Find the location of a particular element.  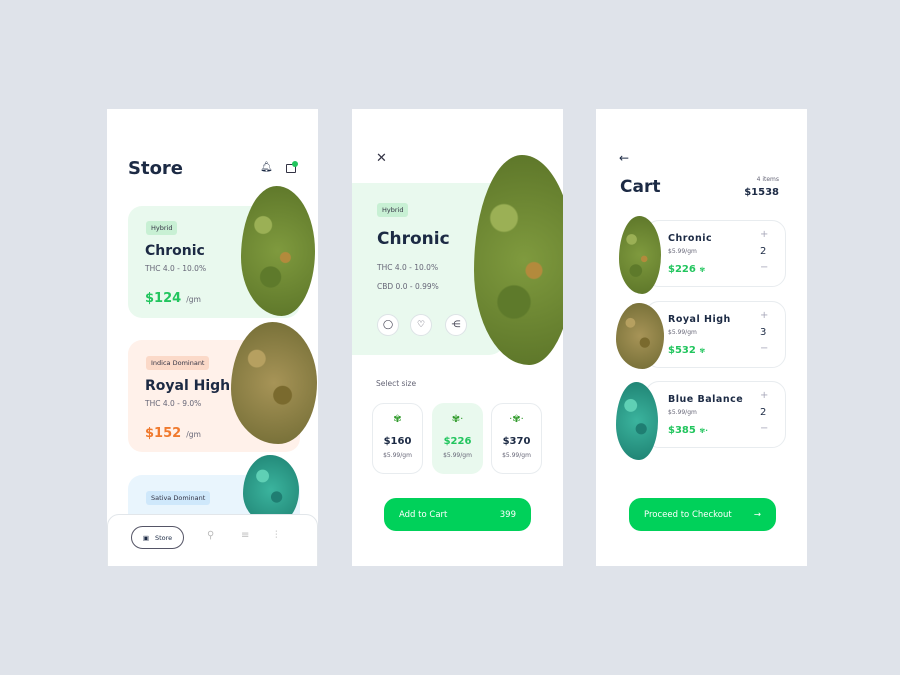

cbd-range: CBD 0.0 - 0.99% is located at coordinates (408, 286).